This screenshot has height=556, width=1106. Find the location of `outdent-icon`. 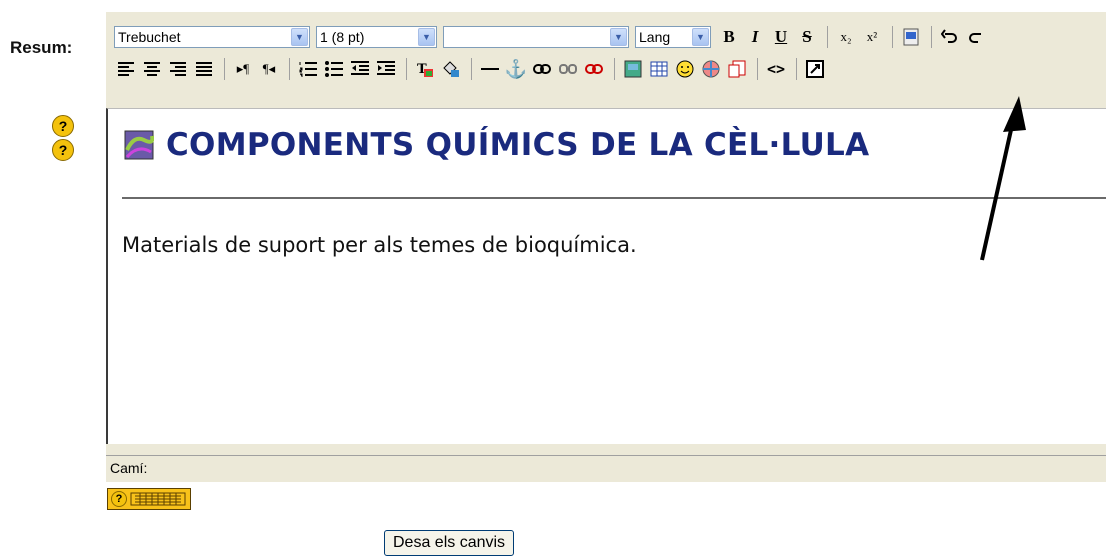

outdent-icon is located at coordinates (360, 68).